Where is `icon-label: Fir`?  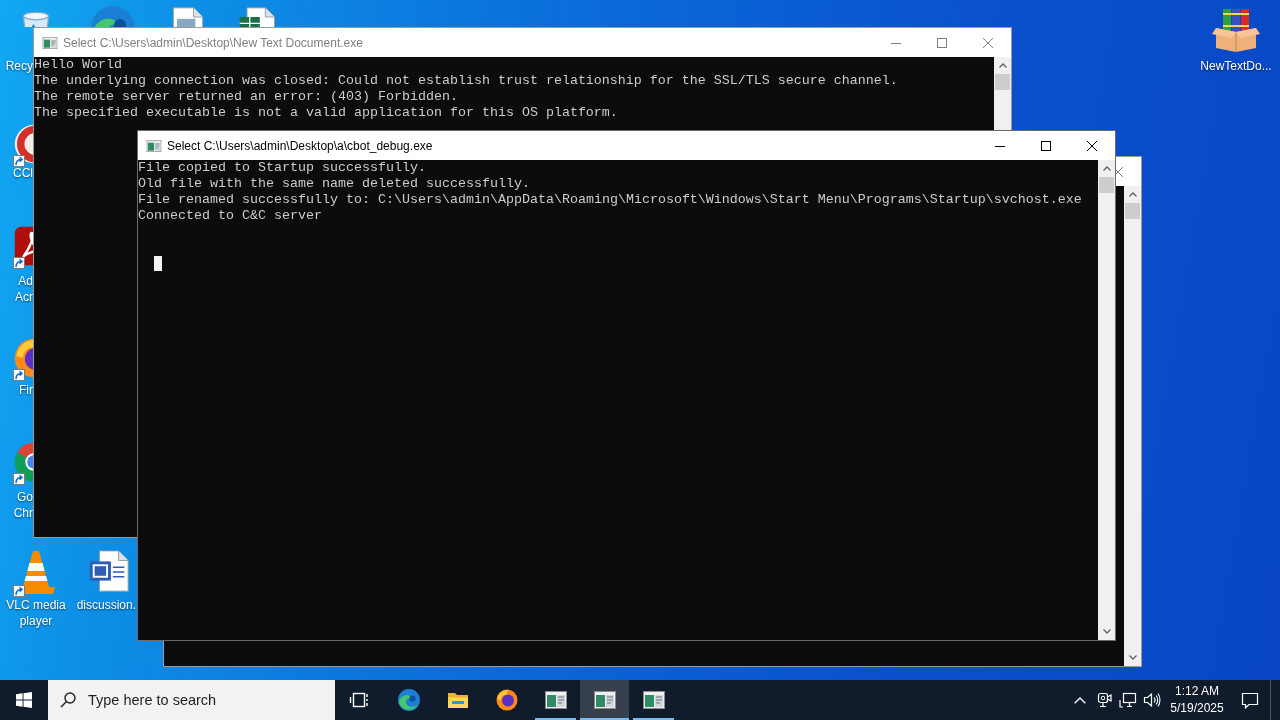 icon-label: Fir is located at coordinates (26, 390).